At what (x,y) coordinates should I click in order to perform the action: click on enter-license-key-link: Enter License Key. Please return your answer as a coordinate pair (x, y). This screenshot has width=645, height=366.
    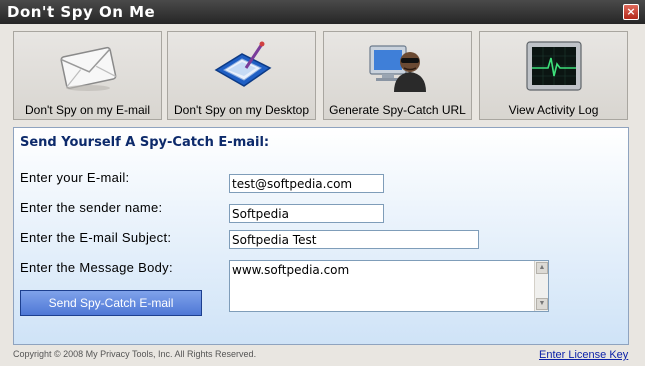
    Looking at the image, I should click on (583, 355).